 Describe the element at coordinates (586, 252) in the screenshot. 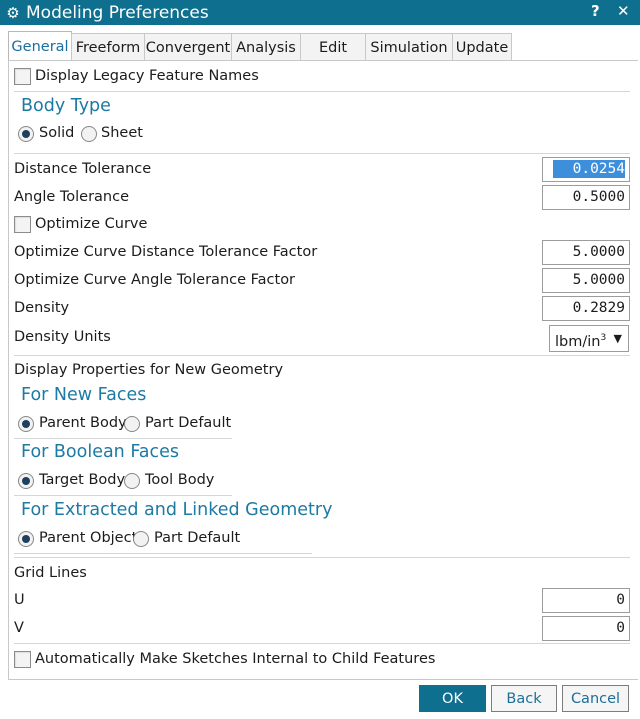

I see `oc-distance-factor-input: 5.0000` at that location.